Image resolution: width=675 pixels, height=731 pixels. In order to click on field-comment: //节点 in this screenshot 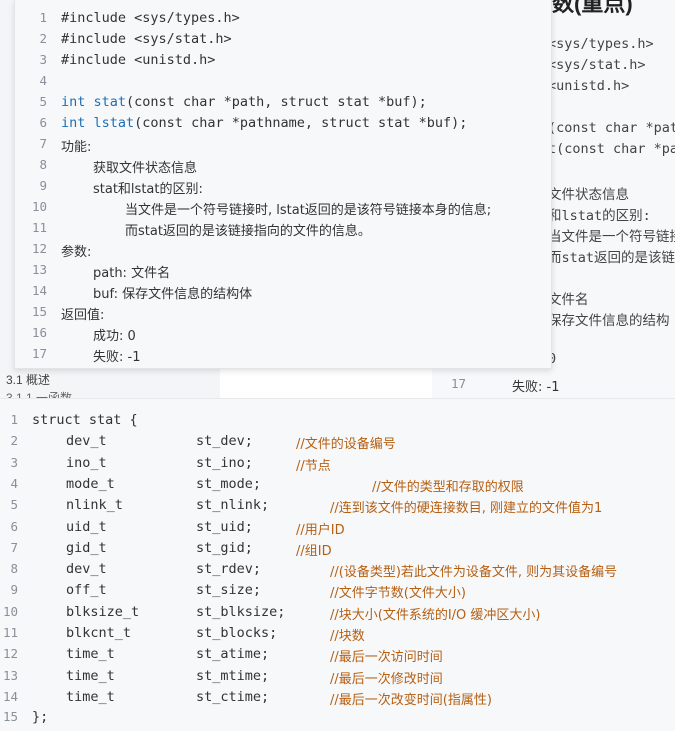, I will do `click(313, 466)`.